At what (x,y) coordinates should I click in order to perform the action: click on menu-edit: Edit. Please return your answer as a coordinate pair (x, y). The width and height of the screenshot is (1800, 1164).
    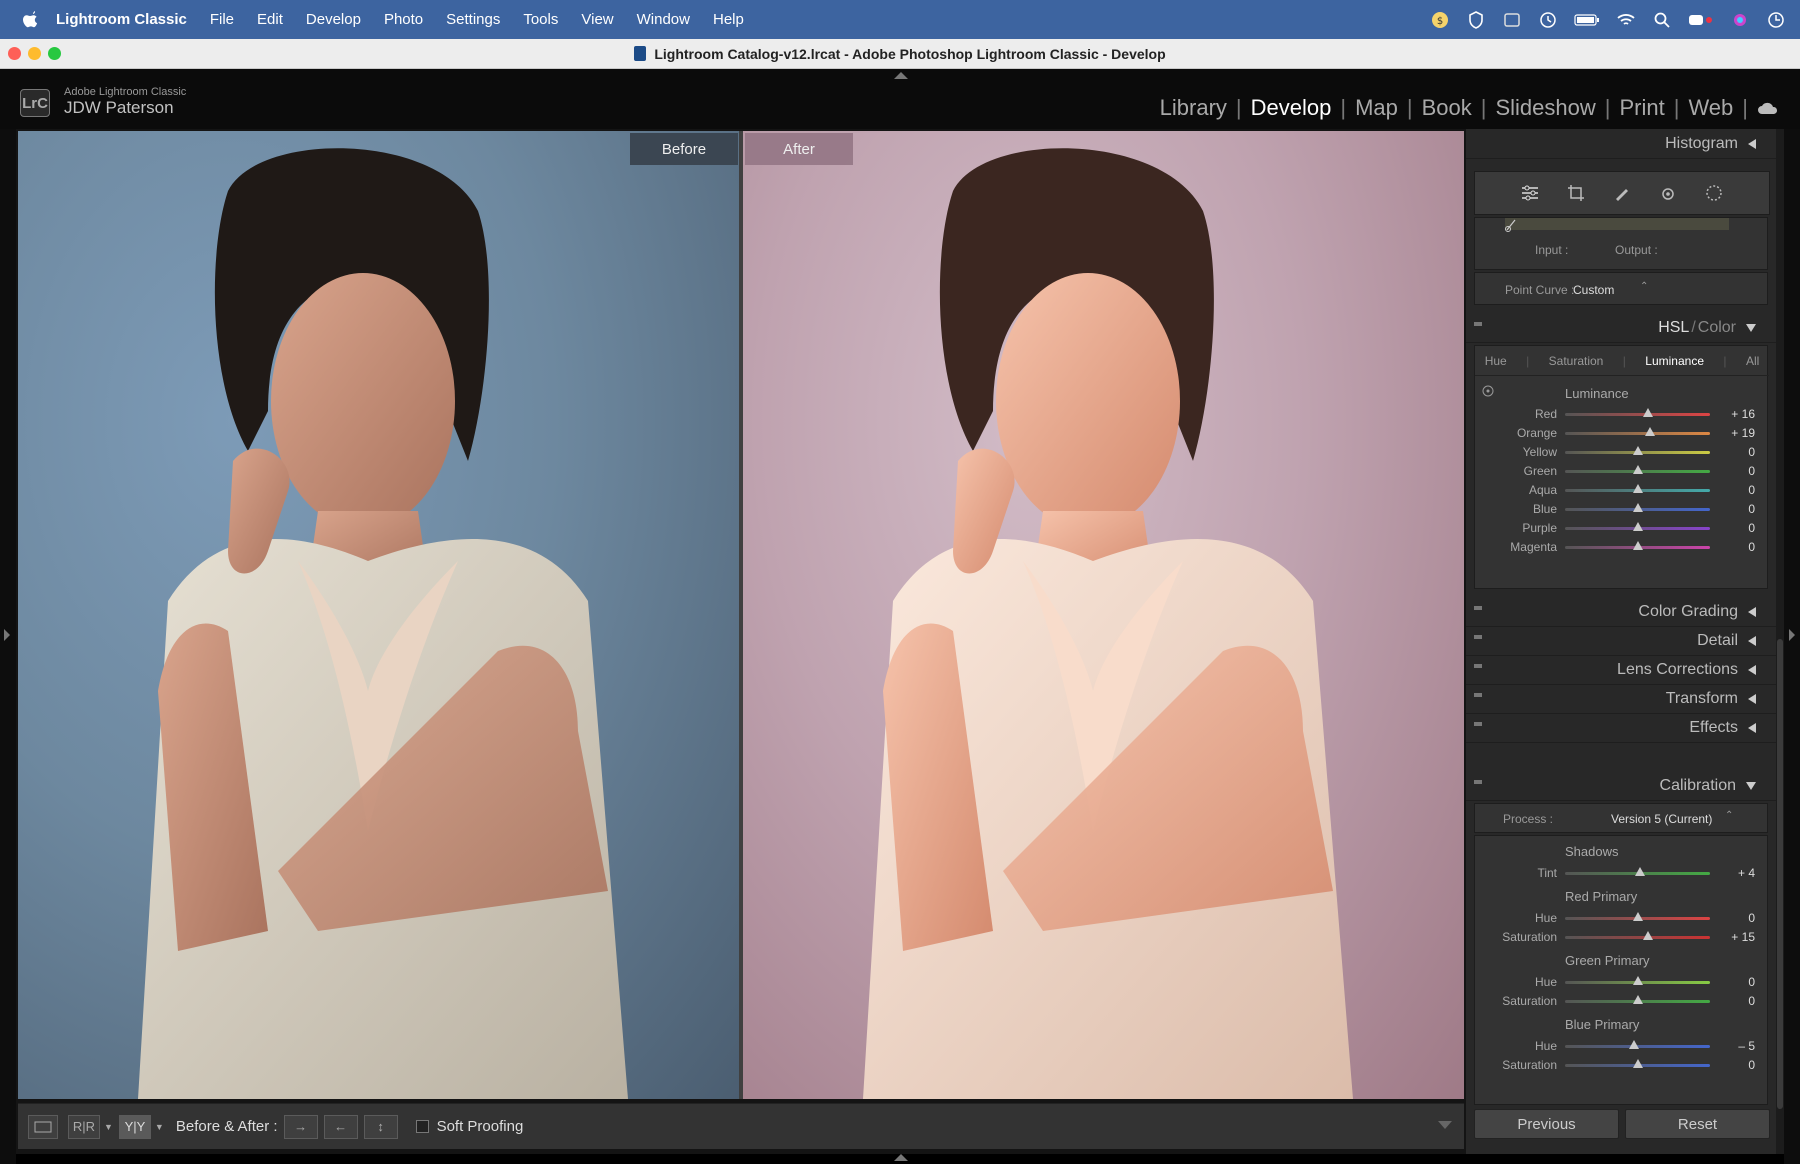
    Looking at the image, I should click on (270, 19).